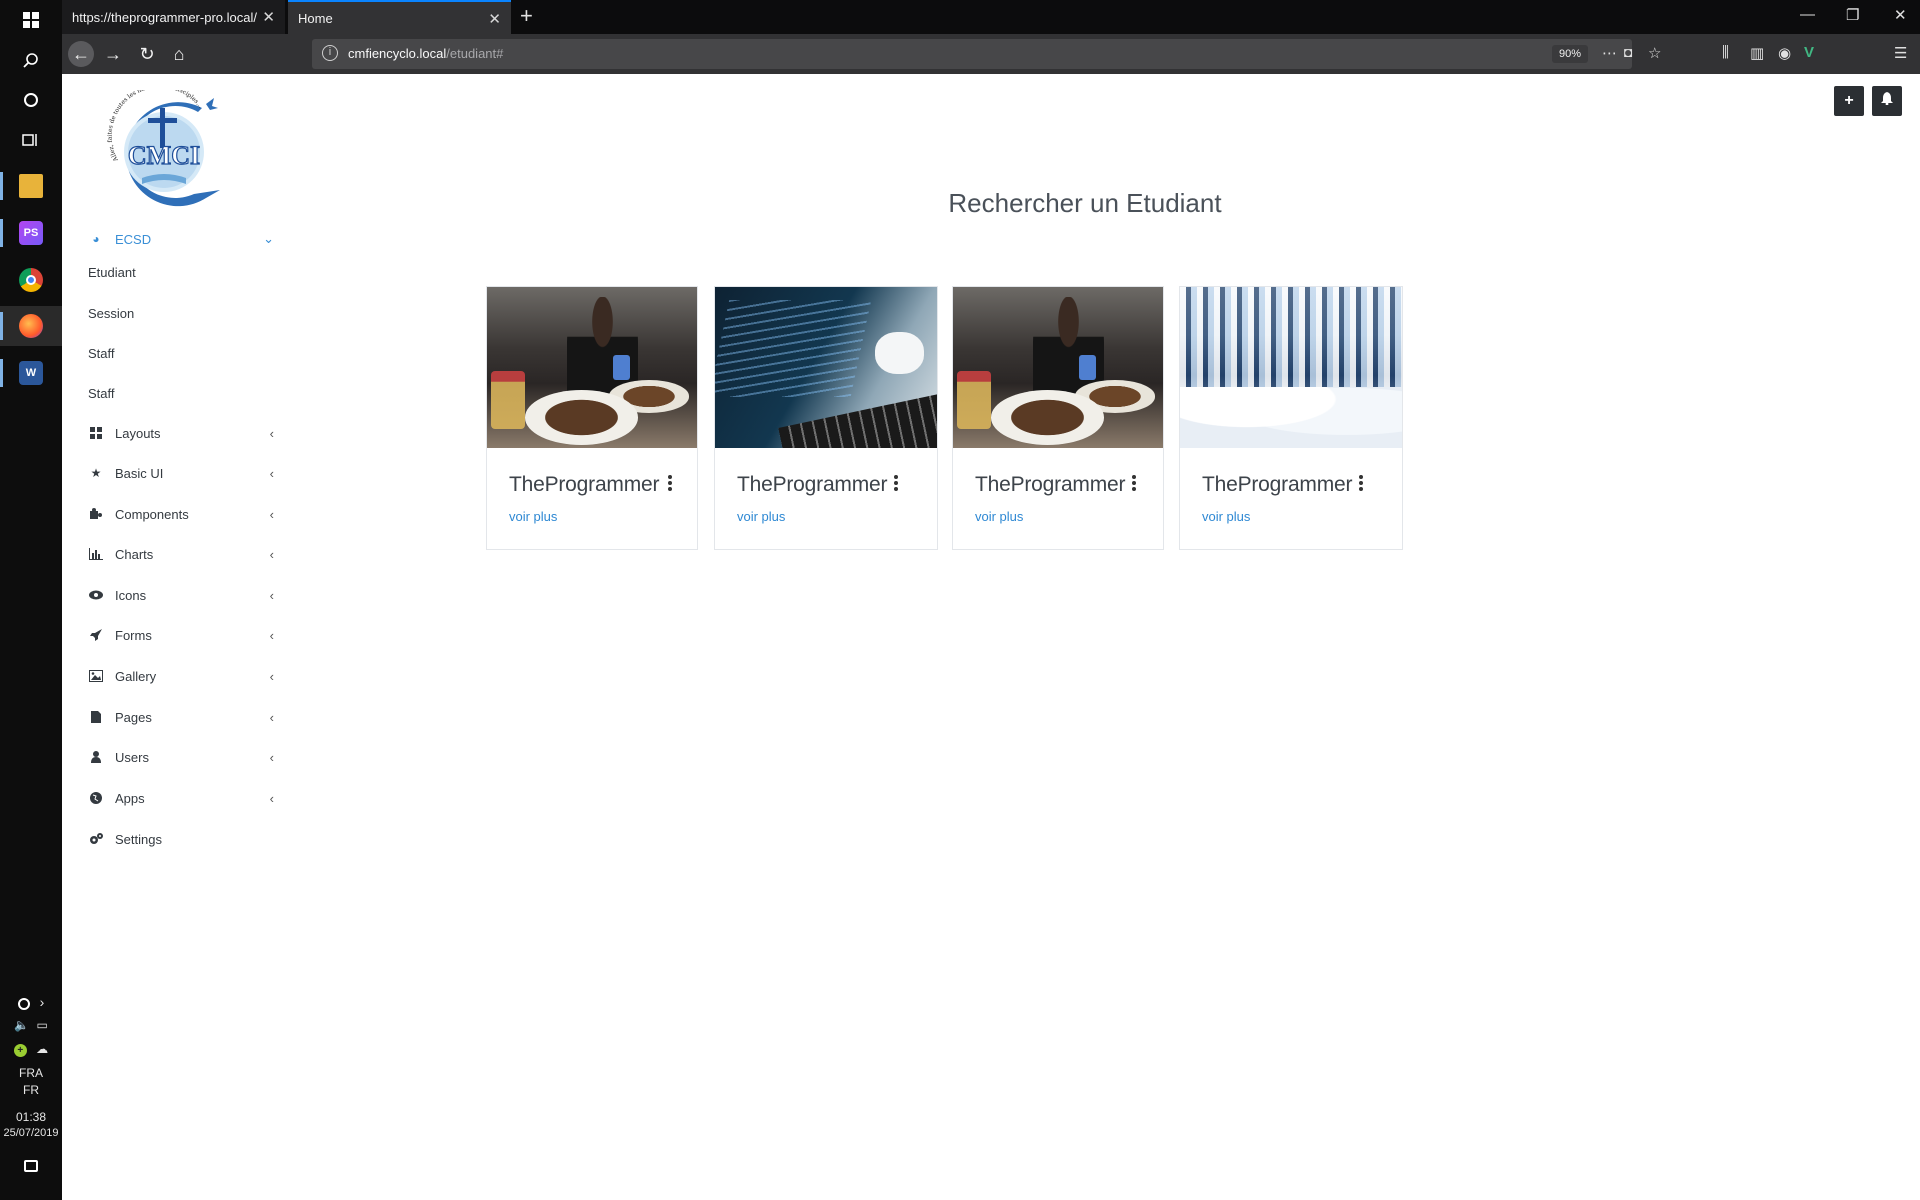 The height and width of the screenshot is (1200, 1920). Describe the element at coordinates (1849, 101) in the screenshot. I see `add-plus-button: +` at that location.